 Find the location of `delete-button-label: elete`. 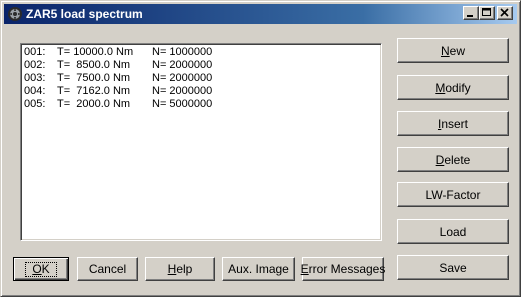

delete-button-label: elete is located at coordinates (457, 159).